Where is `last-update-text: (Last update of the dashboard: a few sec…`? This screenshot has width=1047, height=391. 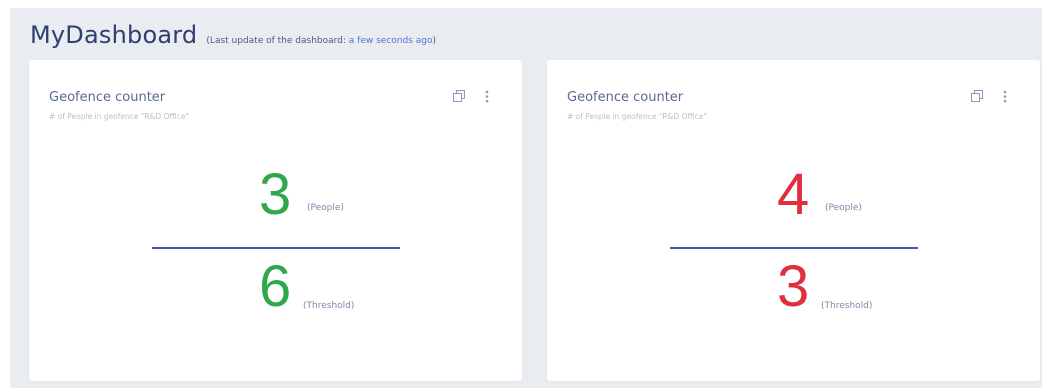 last-update-text: (Last update of the dashboard: a few sec… is located at coordinates (321, 41).